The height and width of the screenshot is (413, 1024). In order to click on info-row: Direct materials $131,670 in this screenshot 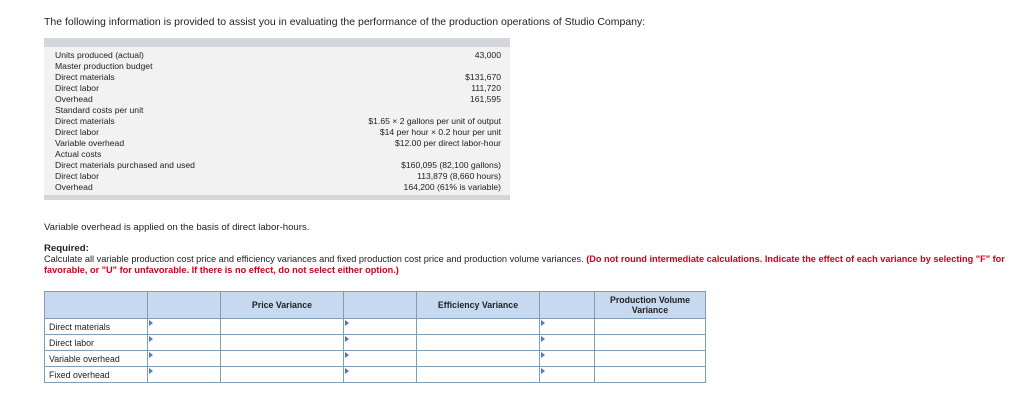, I will do `click(277, 77)`.